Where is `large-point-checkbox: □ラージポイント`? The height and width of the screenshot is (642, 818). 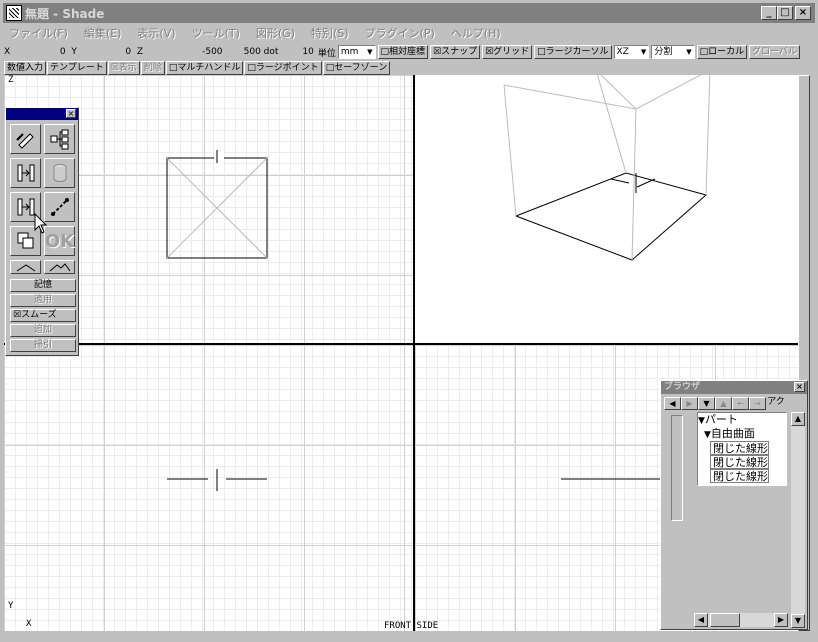 large-point-checkbox: □ラージポイント is located at coordinates (283, 68).